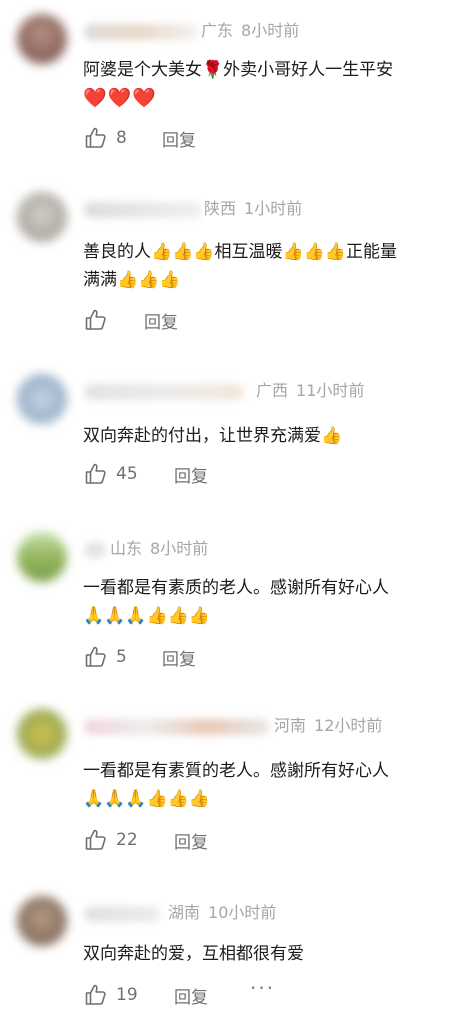  What do you see at coordinates (127, 995) in the screenshot?
I see `like-count: 19` at bounding box center [127, 995].